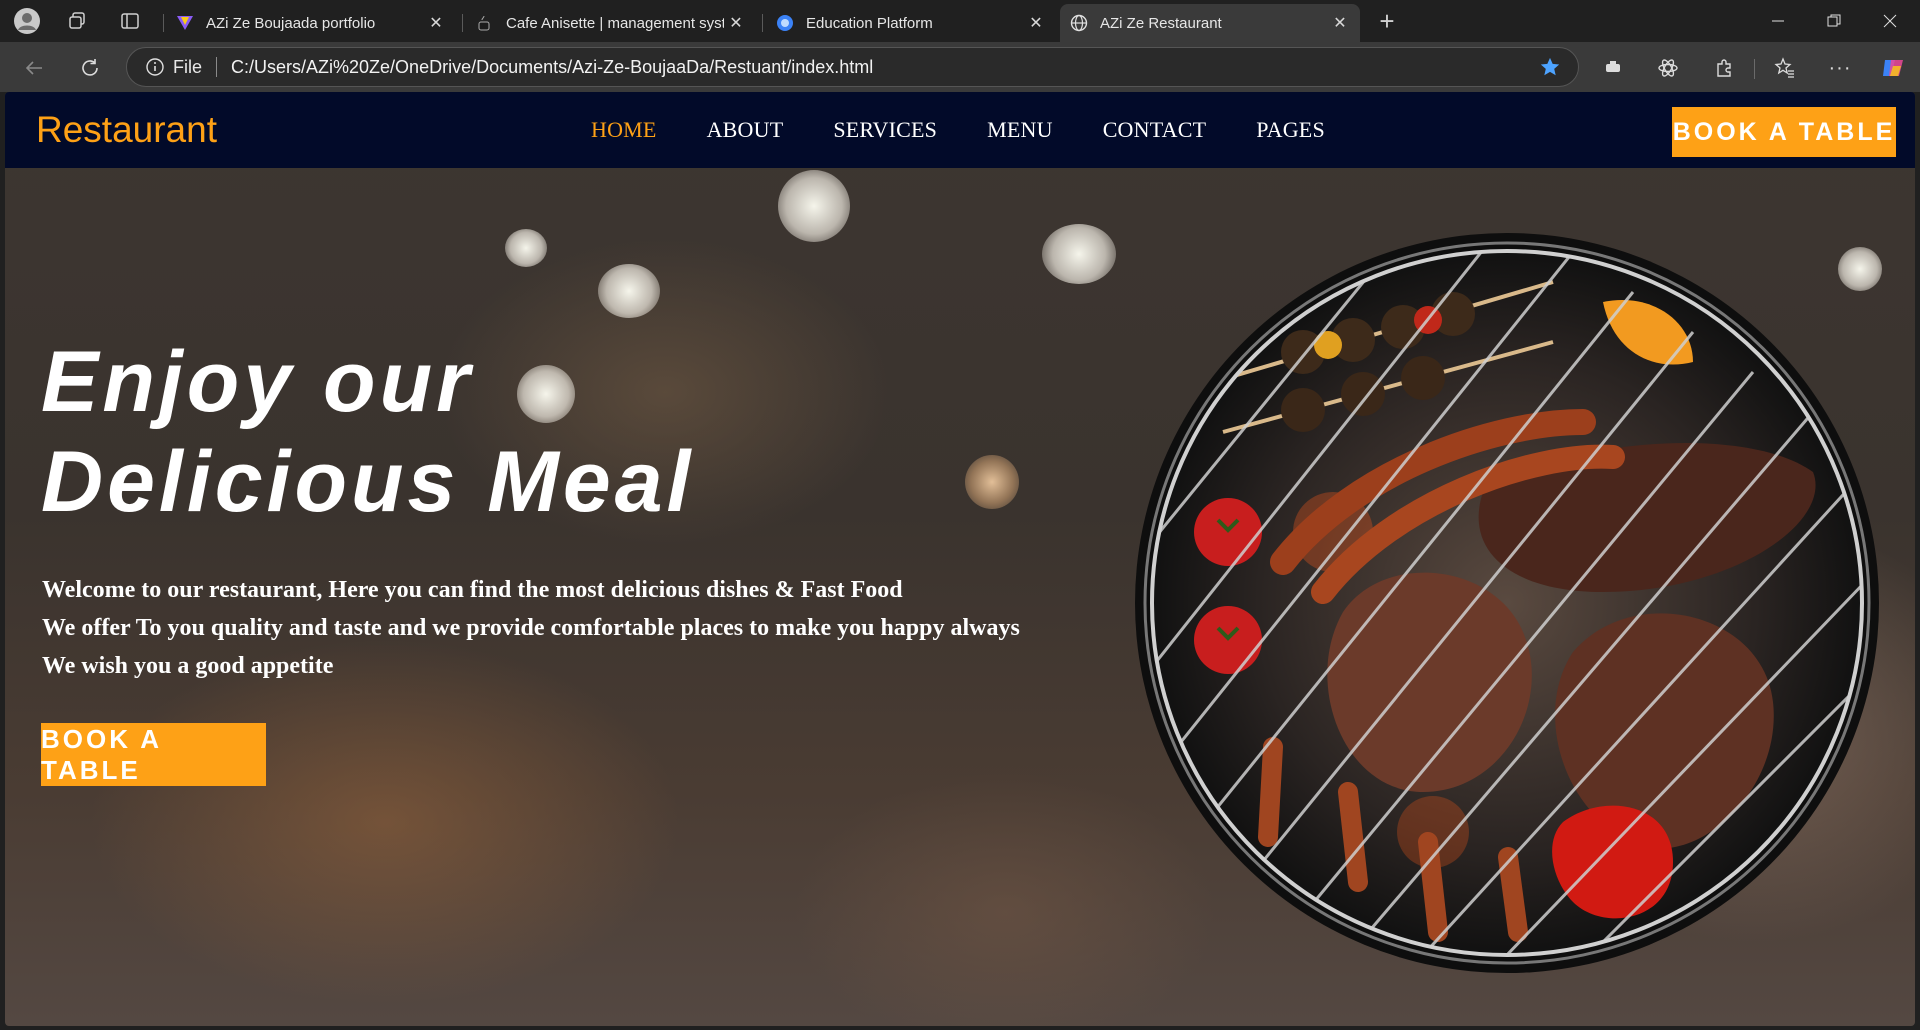 Image resolution: width=1920 pixels, height=1030 pixels. Describe the element at coordinates (77, 21) in the screenshot. I see `workspaces-icon` at that location.